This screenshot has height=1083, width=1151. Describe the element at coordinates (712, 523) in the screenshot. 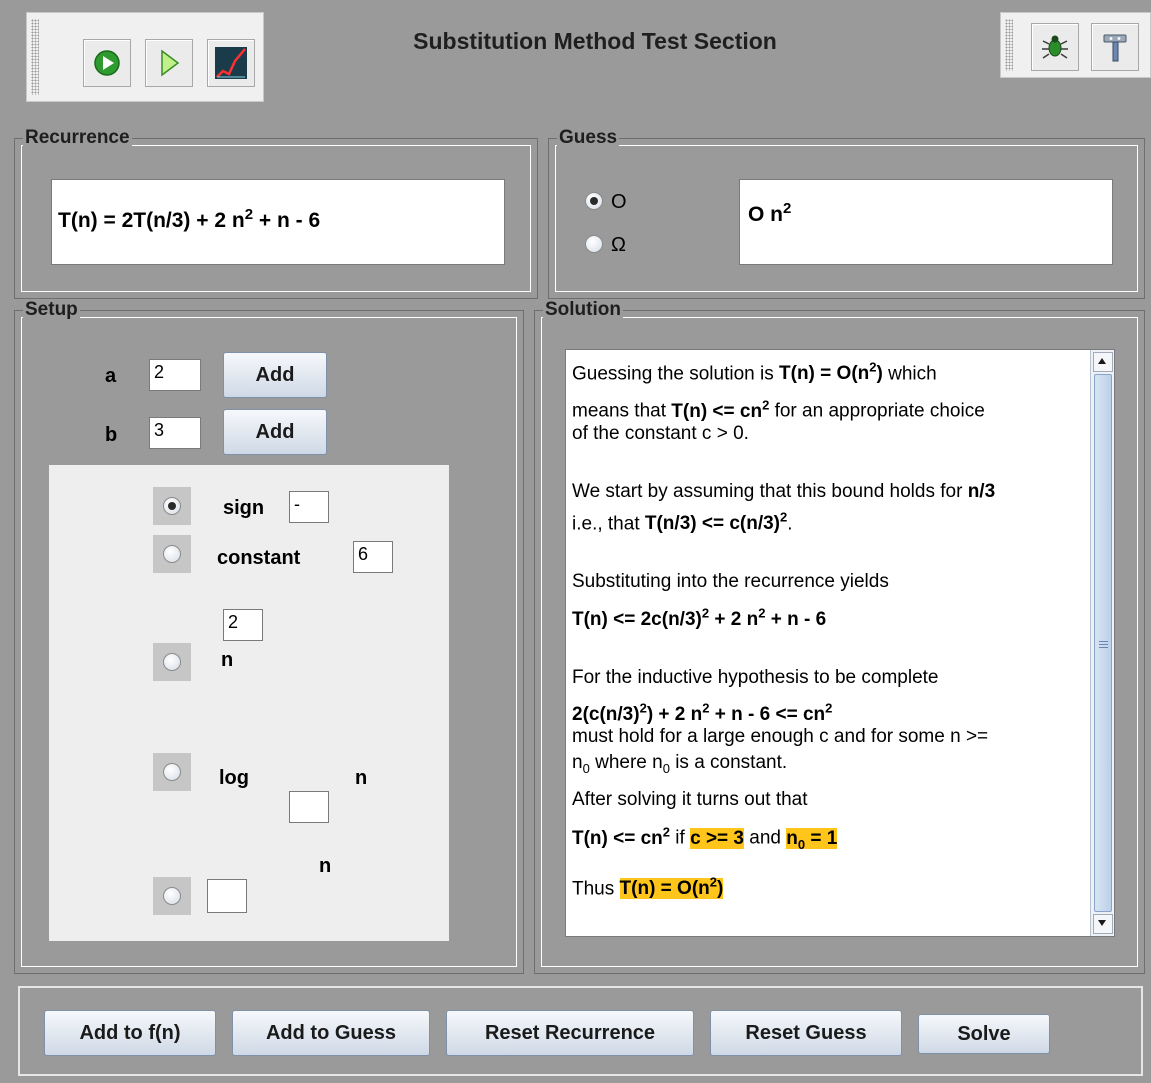

I see `solution-math: T(n/3) <= c(n/3)` at that location.